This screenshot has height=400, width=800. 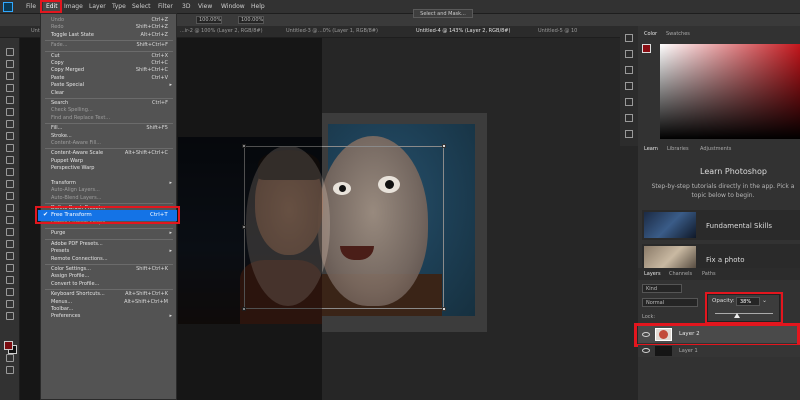 What do you see at coordinates (209, 20) in the screenshot?
I see `zoom-field-a: 100.00%` at bounding box center [209, 20].